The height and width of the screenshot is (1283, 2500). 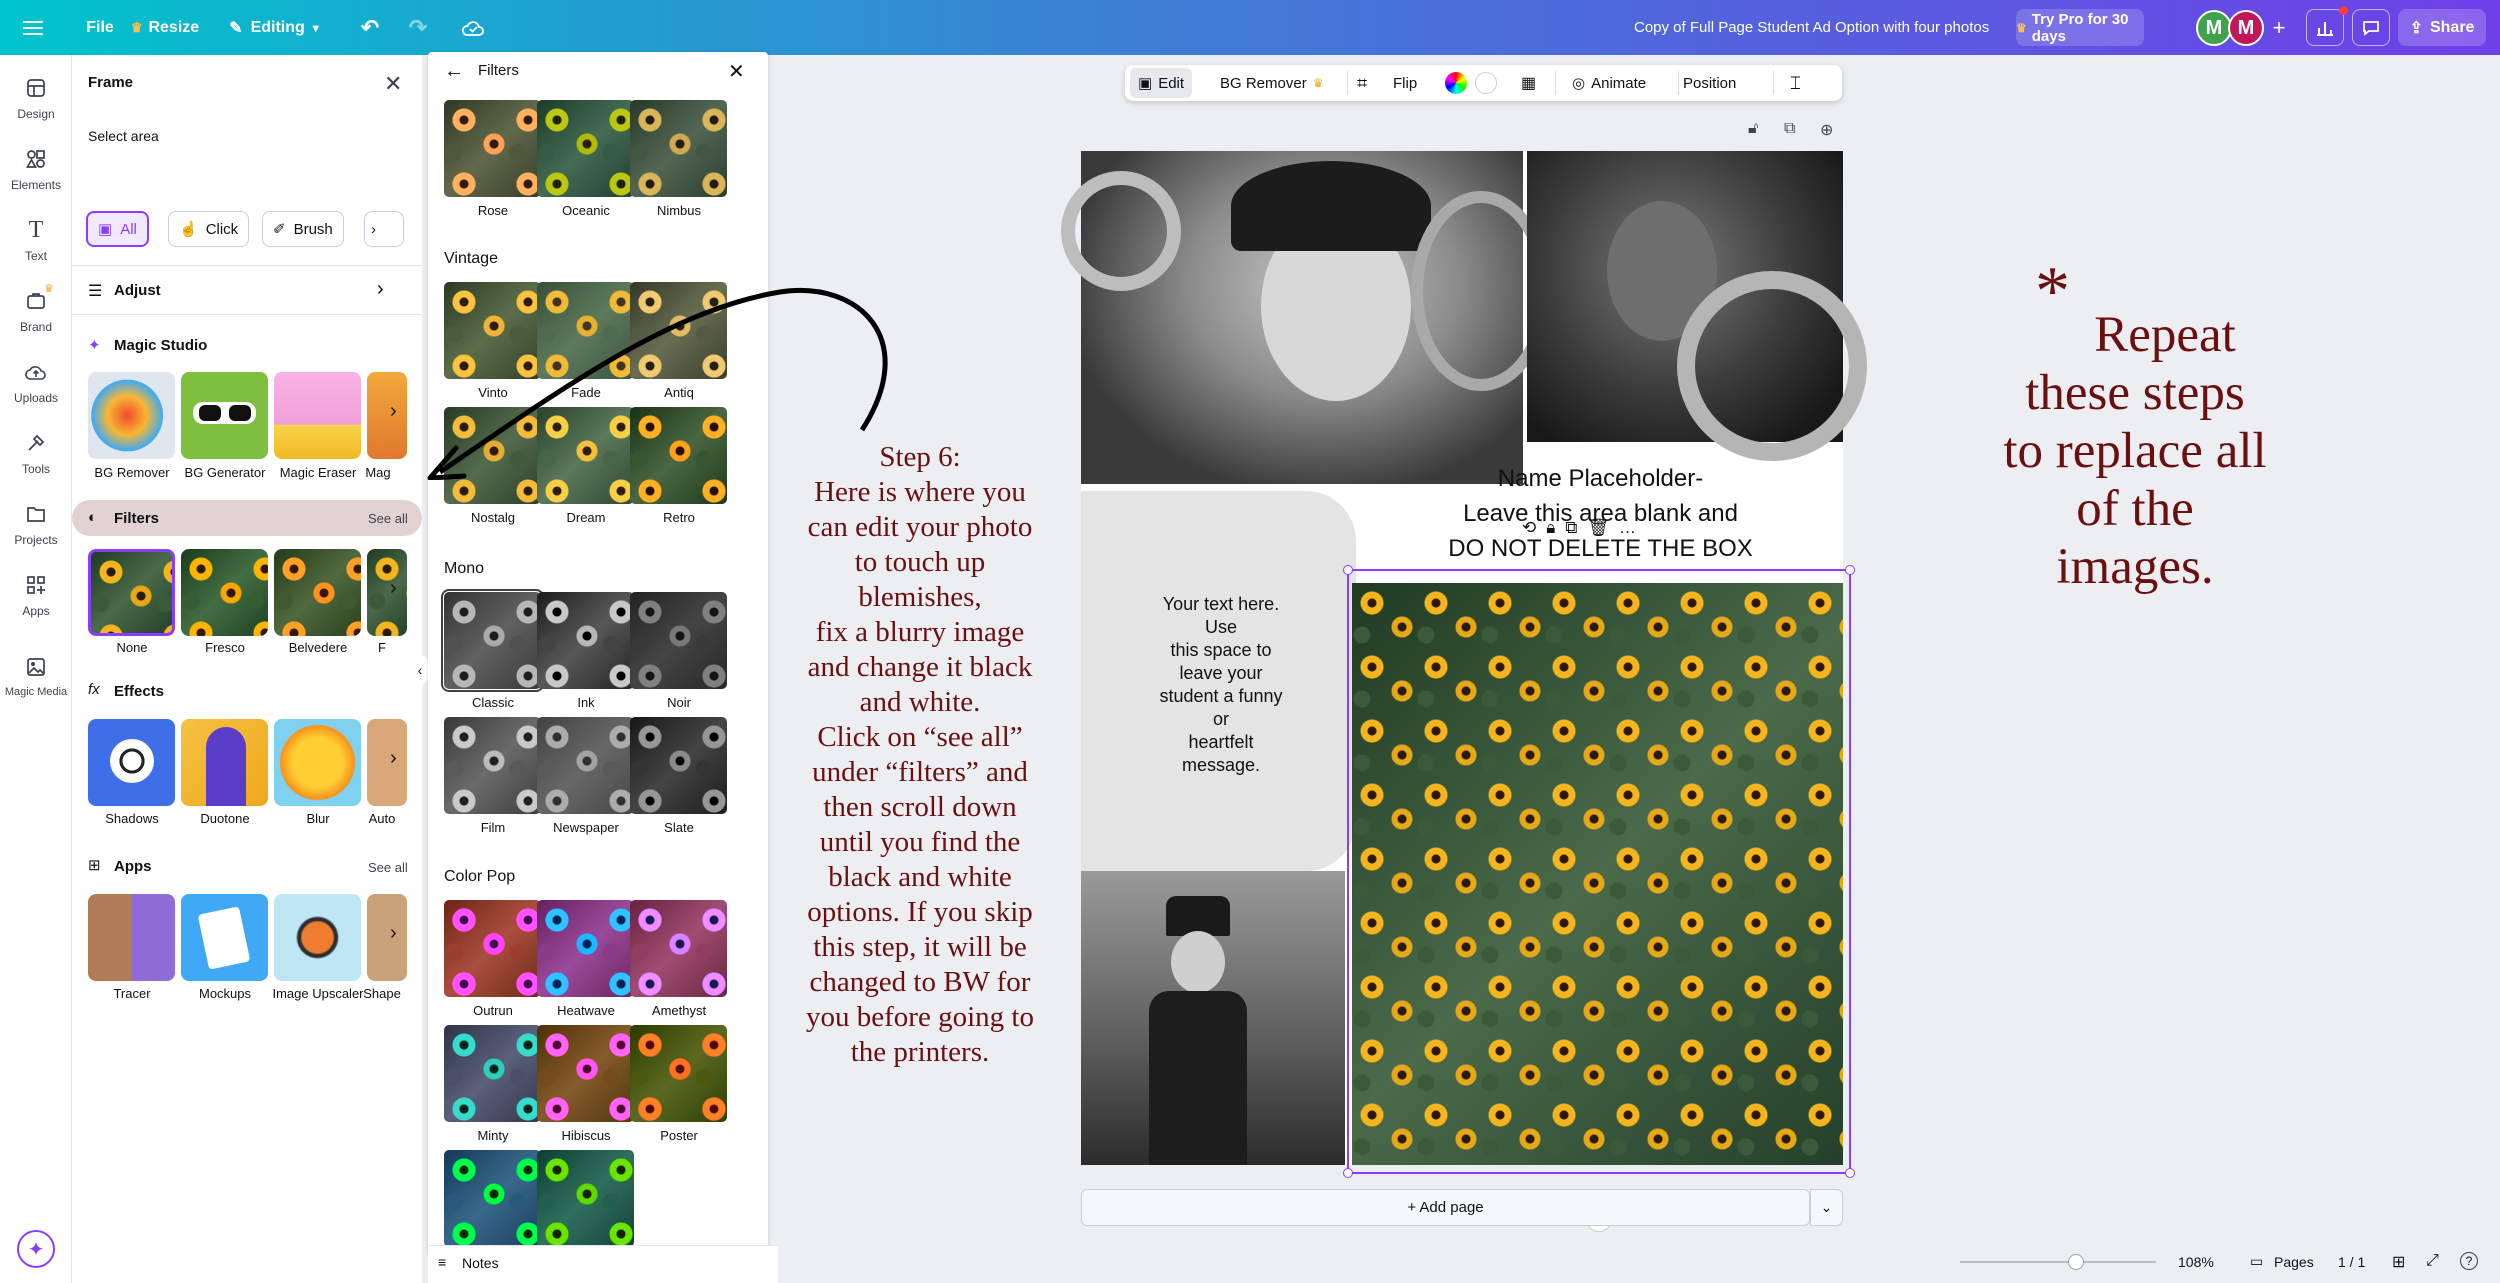 I want to click on back-arrow-icon: ←, so click(x=454, y=71).